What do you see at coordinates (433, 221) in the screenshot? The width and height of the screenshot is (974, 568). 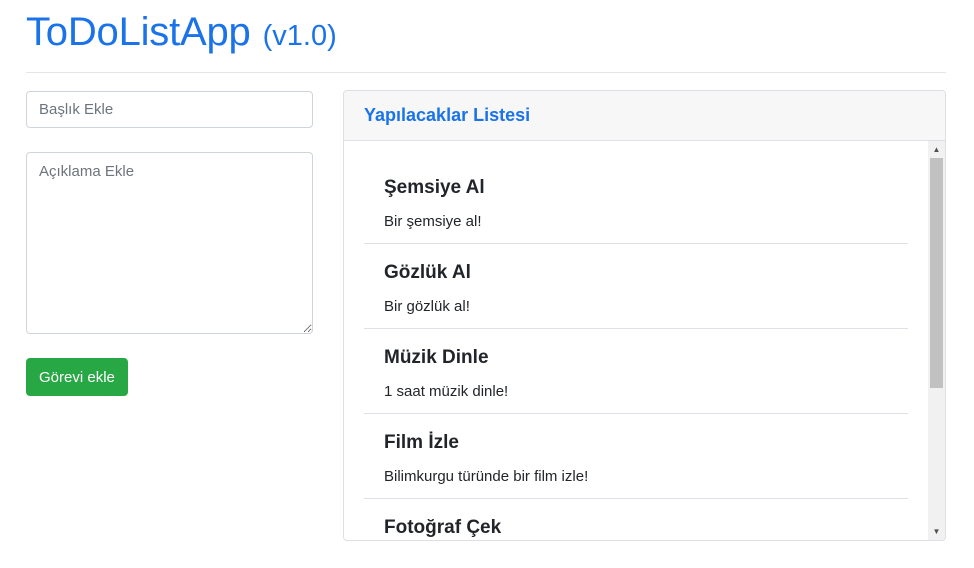 I see `todo-description: Bir şemsiye al!` at bounding box center [433, 221].